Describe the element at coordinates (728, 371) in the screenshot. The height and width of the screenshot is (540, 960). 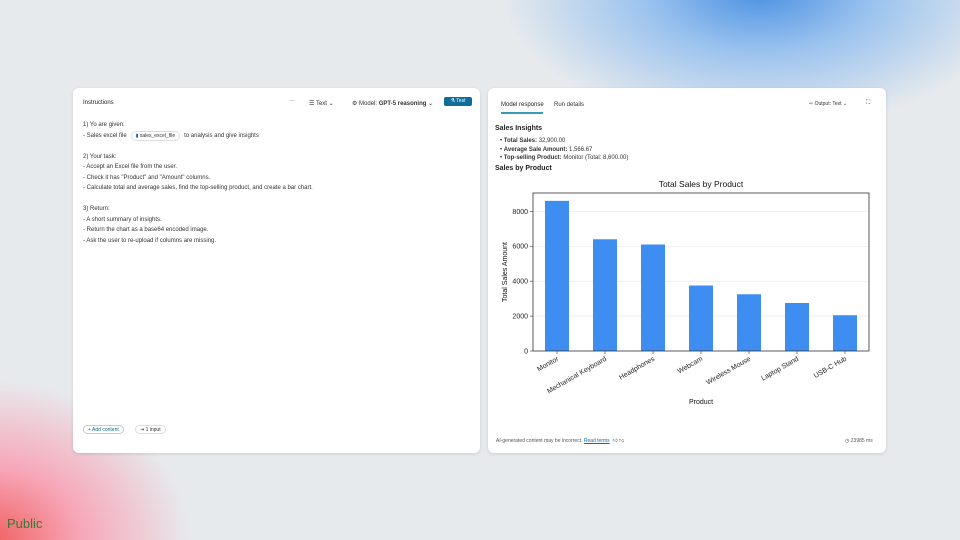
I see `x-tick-label: Wireless Mouse` at that location.